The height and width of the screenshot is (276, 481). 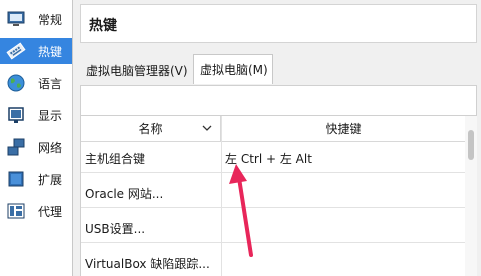 I want to click on page-header: 热键, so click(x=278, y=23).